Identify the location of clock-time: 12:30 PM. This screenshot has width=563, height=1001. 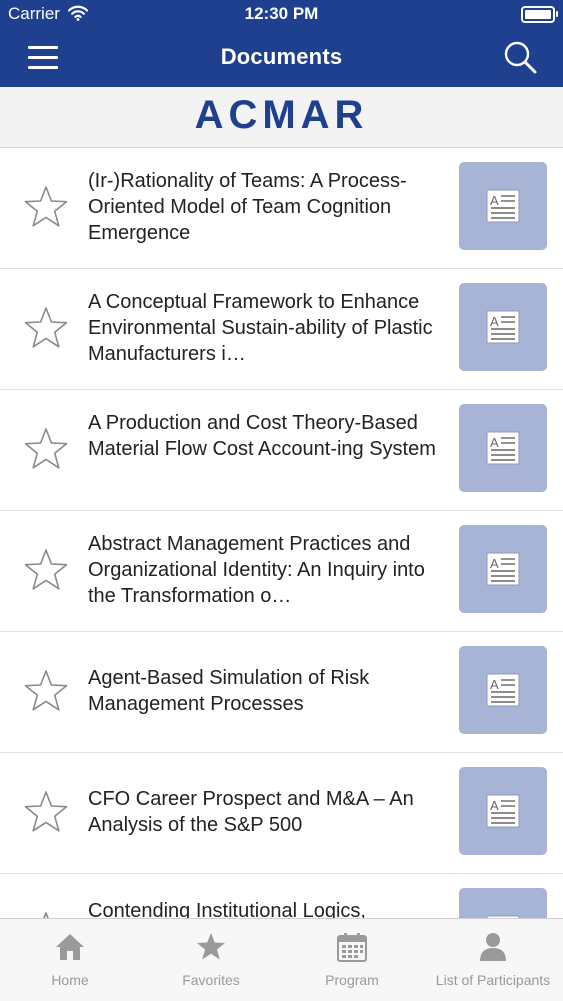
(281, 13).